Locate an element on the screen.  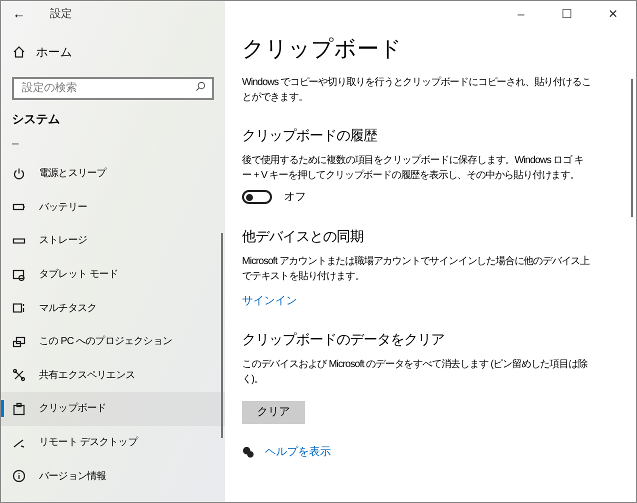
intro-text: Windows でコピーや切り取りを行うとクリップボードにコピーされ、貼り付けることができます。 is located at coordinates (417, 90).